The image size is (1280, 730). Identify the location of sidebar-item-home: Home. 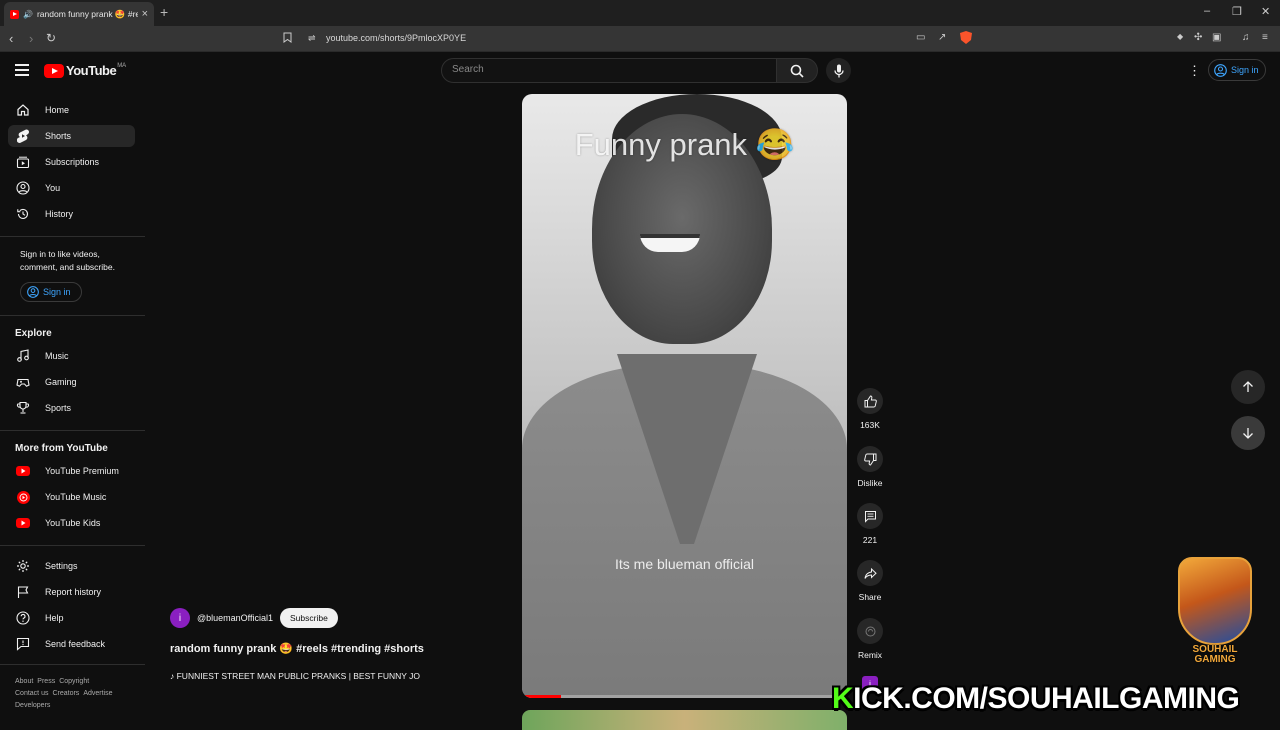
(71, 110).